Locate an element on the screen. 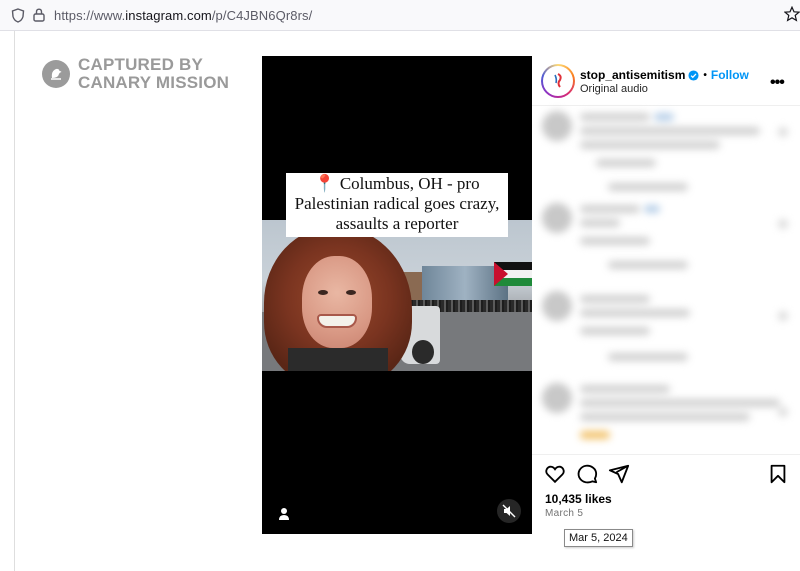  mute-button is located at coordinates (509, 511).